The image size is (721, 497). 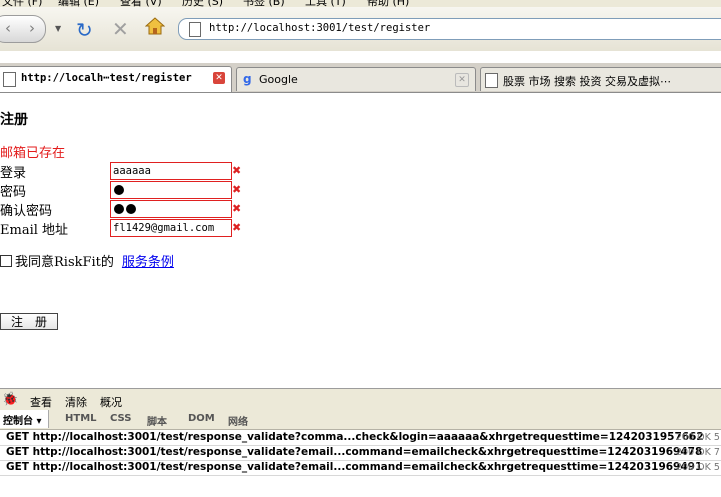 I want to click on clear-button: 清除, so click(x=76, y=402).